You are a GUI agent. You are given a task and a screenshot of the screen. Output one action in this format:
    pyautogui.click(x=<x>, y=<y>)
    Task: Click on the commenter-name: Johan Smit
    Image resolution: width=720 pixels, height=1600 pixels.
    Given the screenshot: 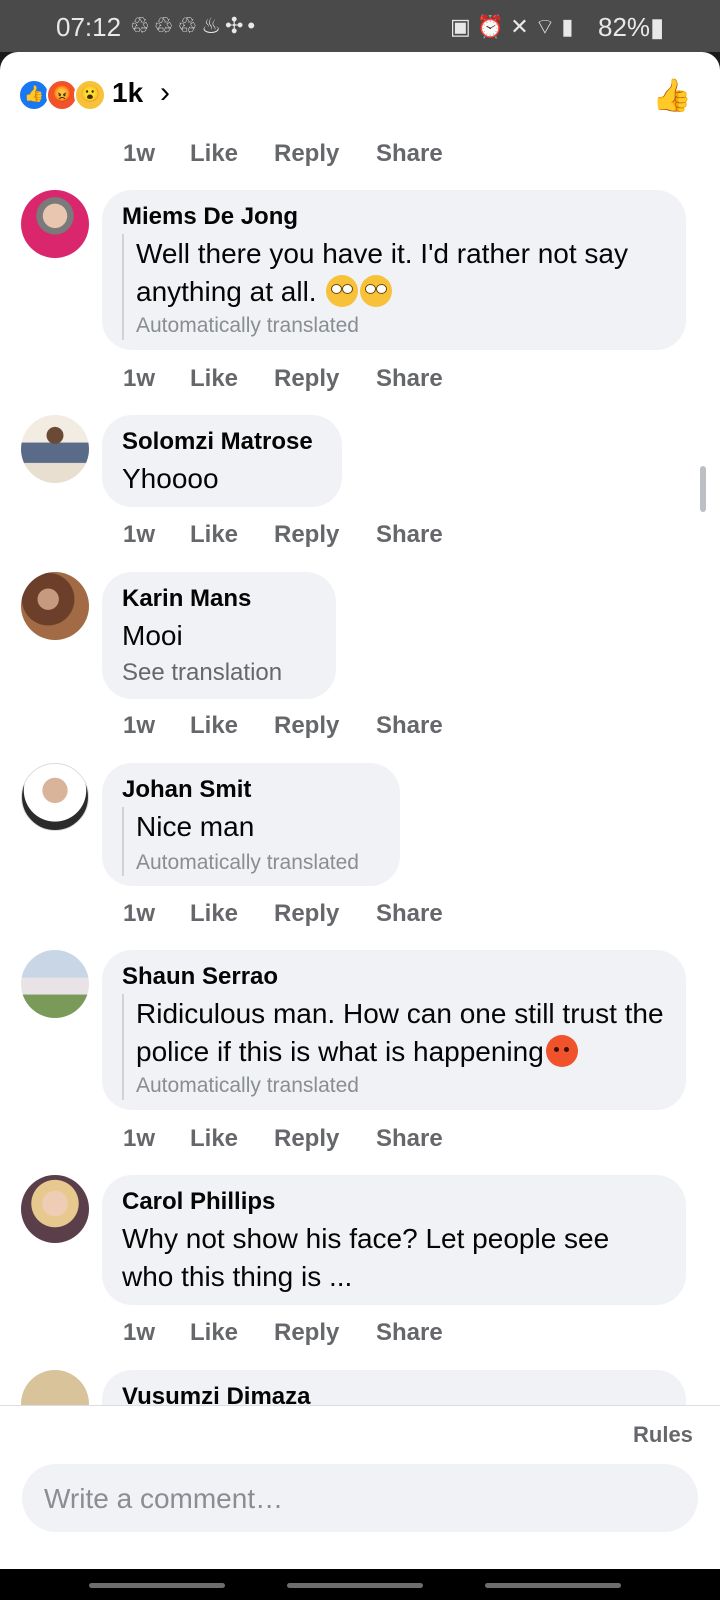 What is the action you would take?
    pyautogui.click(x=186, y=790)
    